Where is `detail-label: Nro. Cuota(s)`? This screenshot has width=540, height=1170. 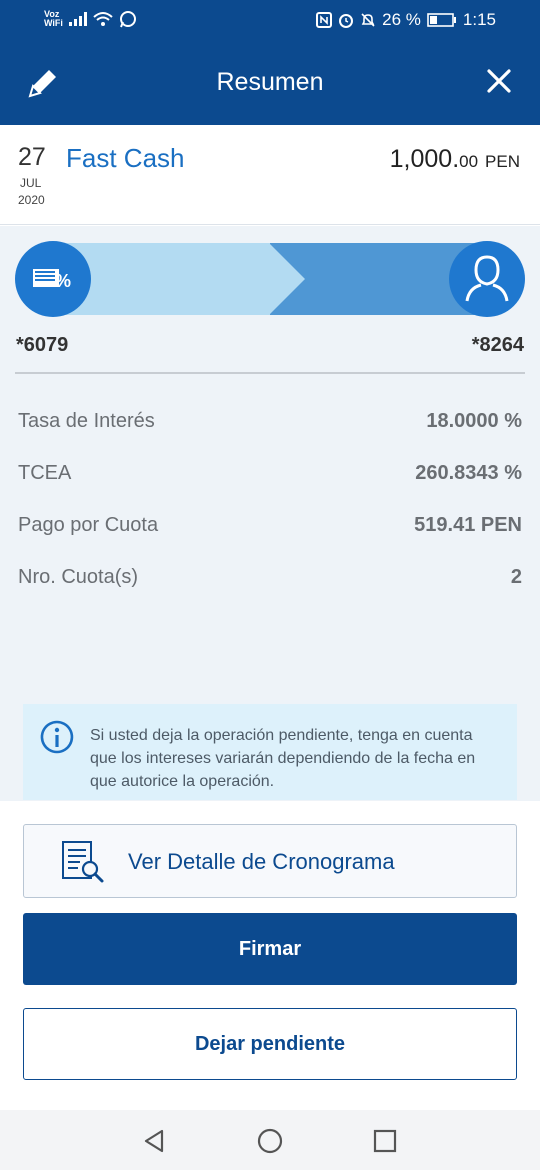 detail-label: Nro. Cuota(s) is located at coordinates (78, 577).